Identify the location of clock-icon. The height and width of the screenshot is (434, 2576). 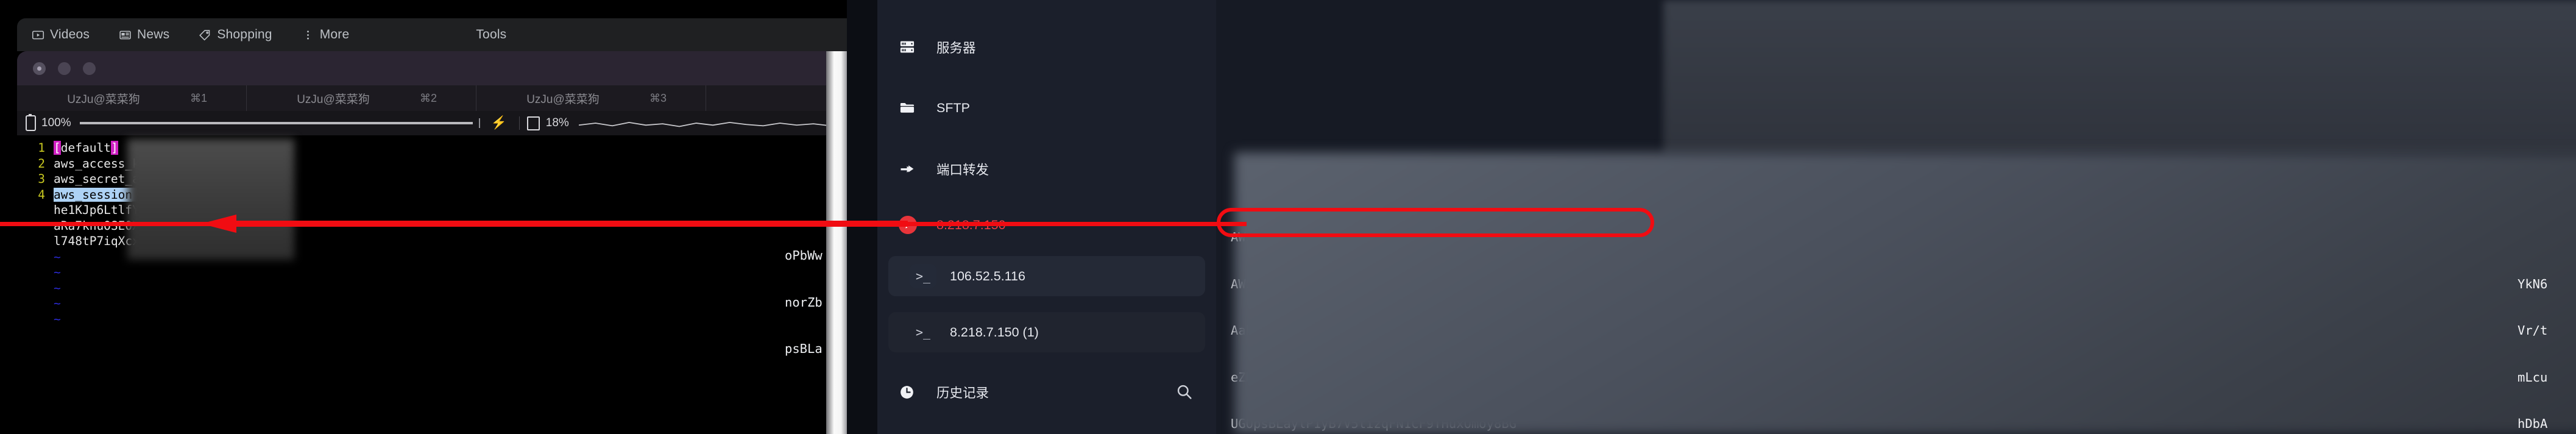
(911, 392).